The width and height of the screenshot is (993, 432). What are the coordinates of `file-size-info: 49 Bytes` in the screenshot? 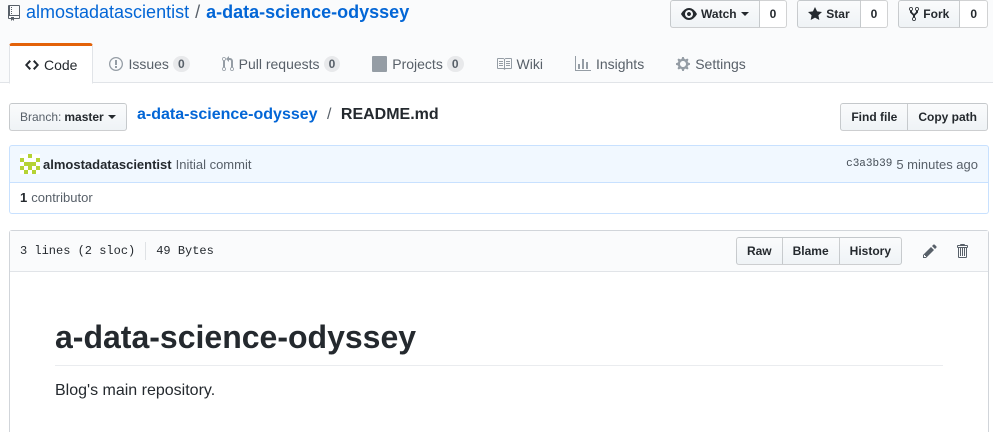 It's located at (185, 251).